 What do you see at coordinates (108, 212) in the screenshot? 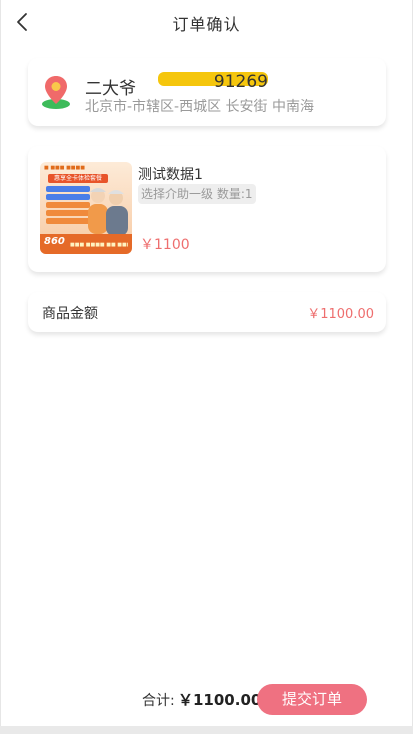
I see `elderly-couple-photo` at bounding box center [108, 212].